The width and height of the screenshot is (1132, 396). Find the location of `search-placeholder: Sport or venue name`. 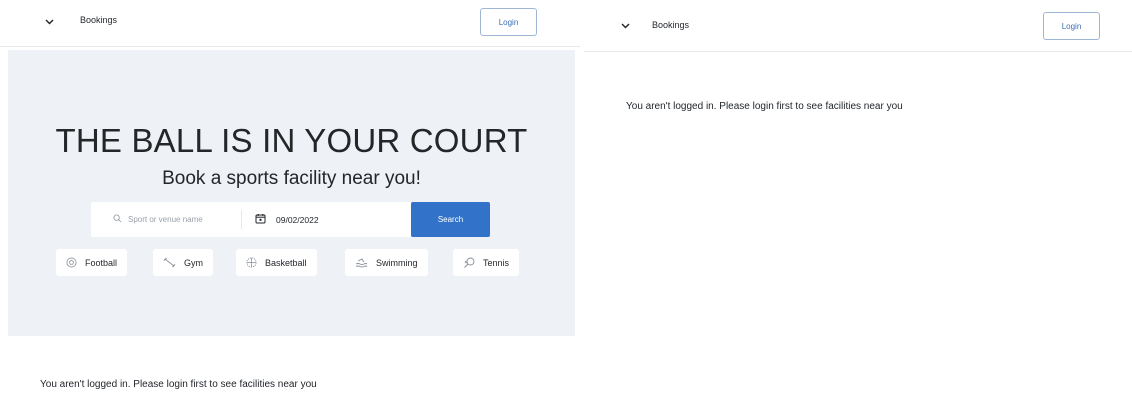

search-placeholder: Sport or venue name is located at coordinates (165, 219).